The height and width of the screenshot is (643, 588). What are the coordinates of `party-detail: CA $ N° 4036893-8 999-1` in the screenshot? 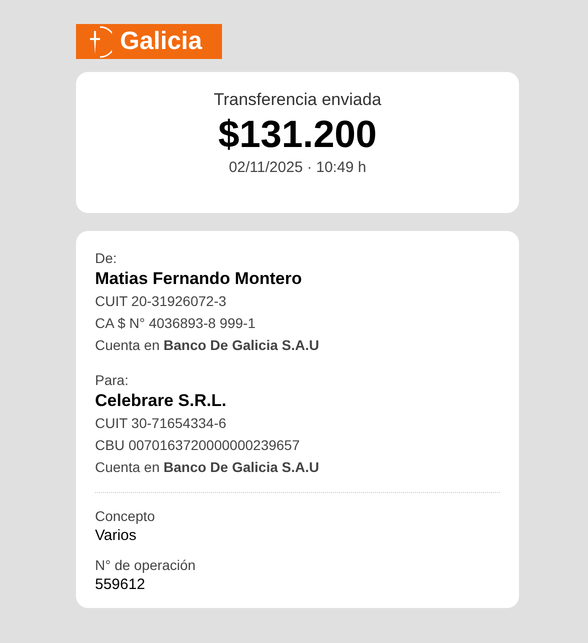 It's located at (175, 323).